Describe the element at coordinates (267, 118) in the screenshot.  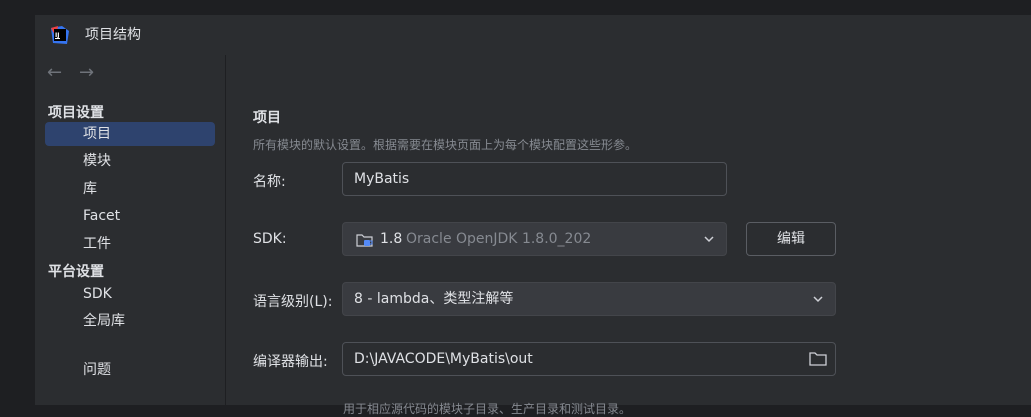
I see `page-title: 项目` at that location.